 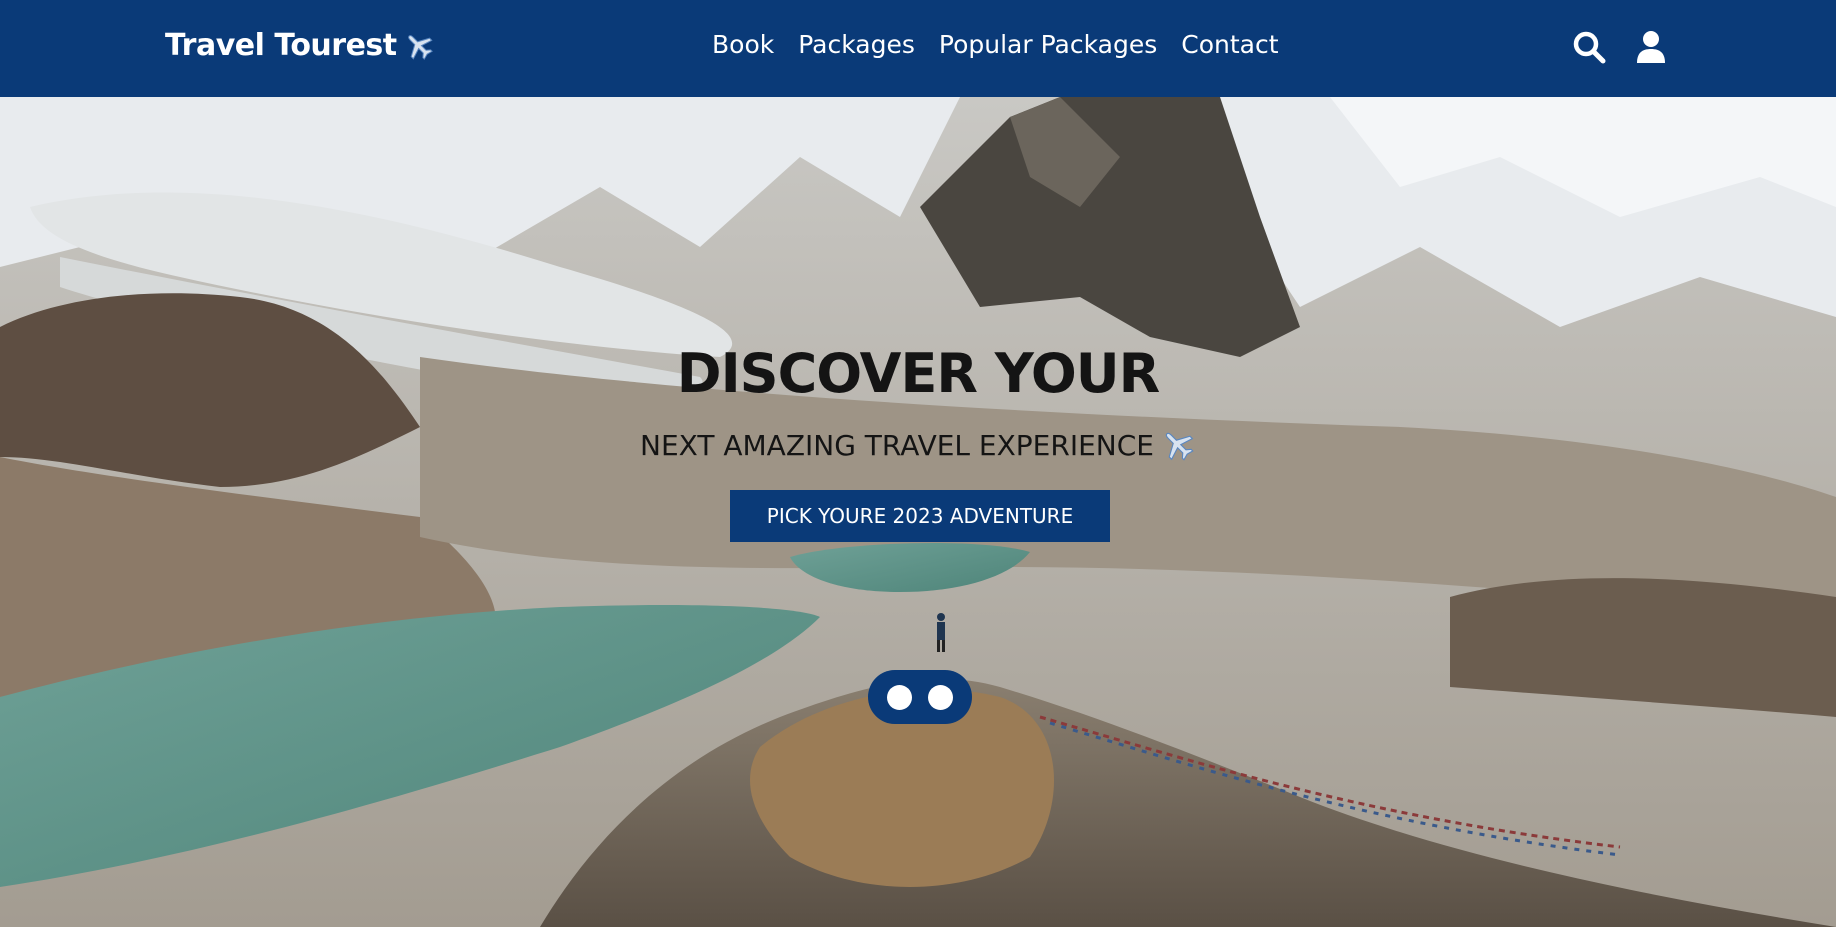 I want to click on slider-pagination, so click(x=920, y=697).